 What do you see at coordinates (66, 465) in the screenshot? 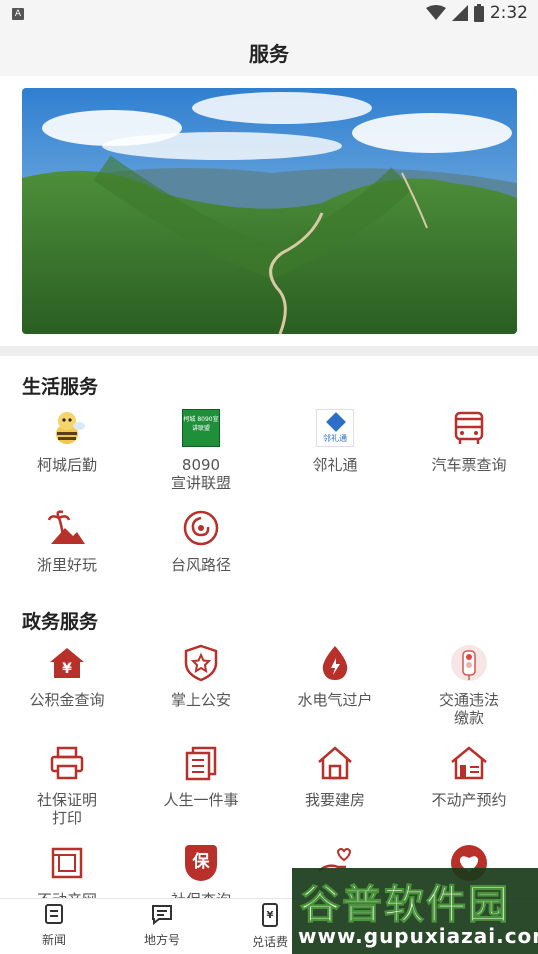
I see `service-label: 柯城后勤` at bounding box center [66, 465].